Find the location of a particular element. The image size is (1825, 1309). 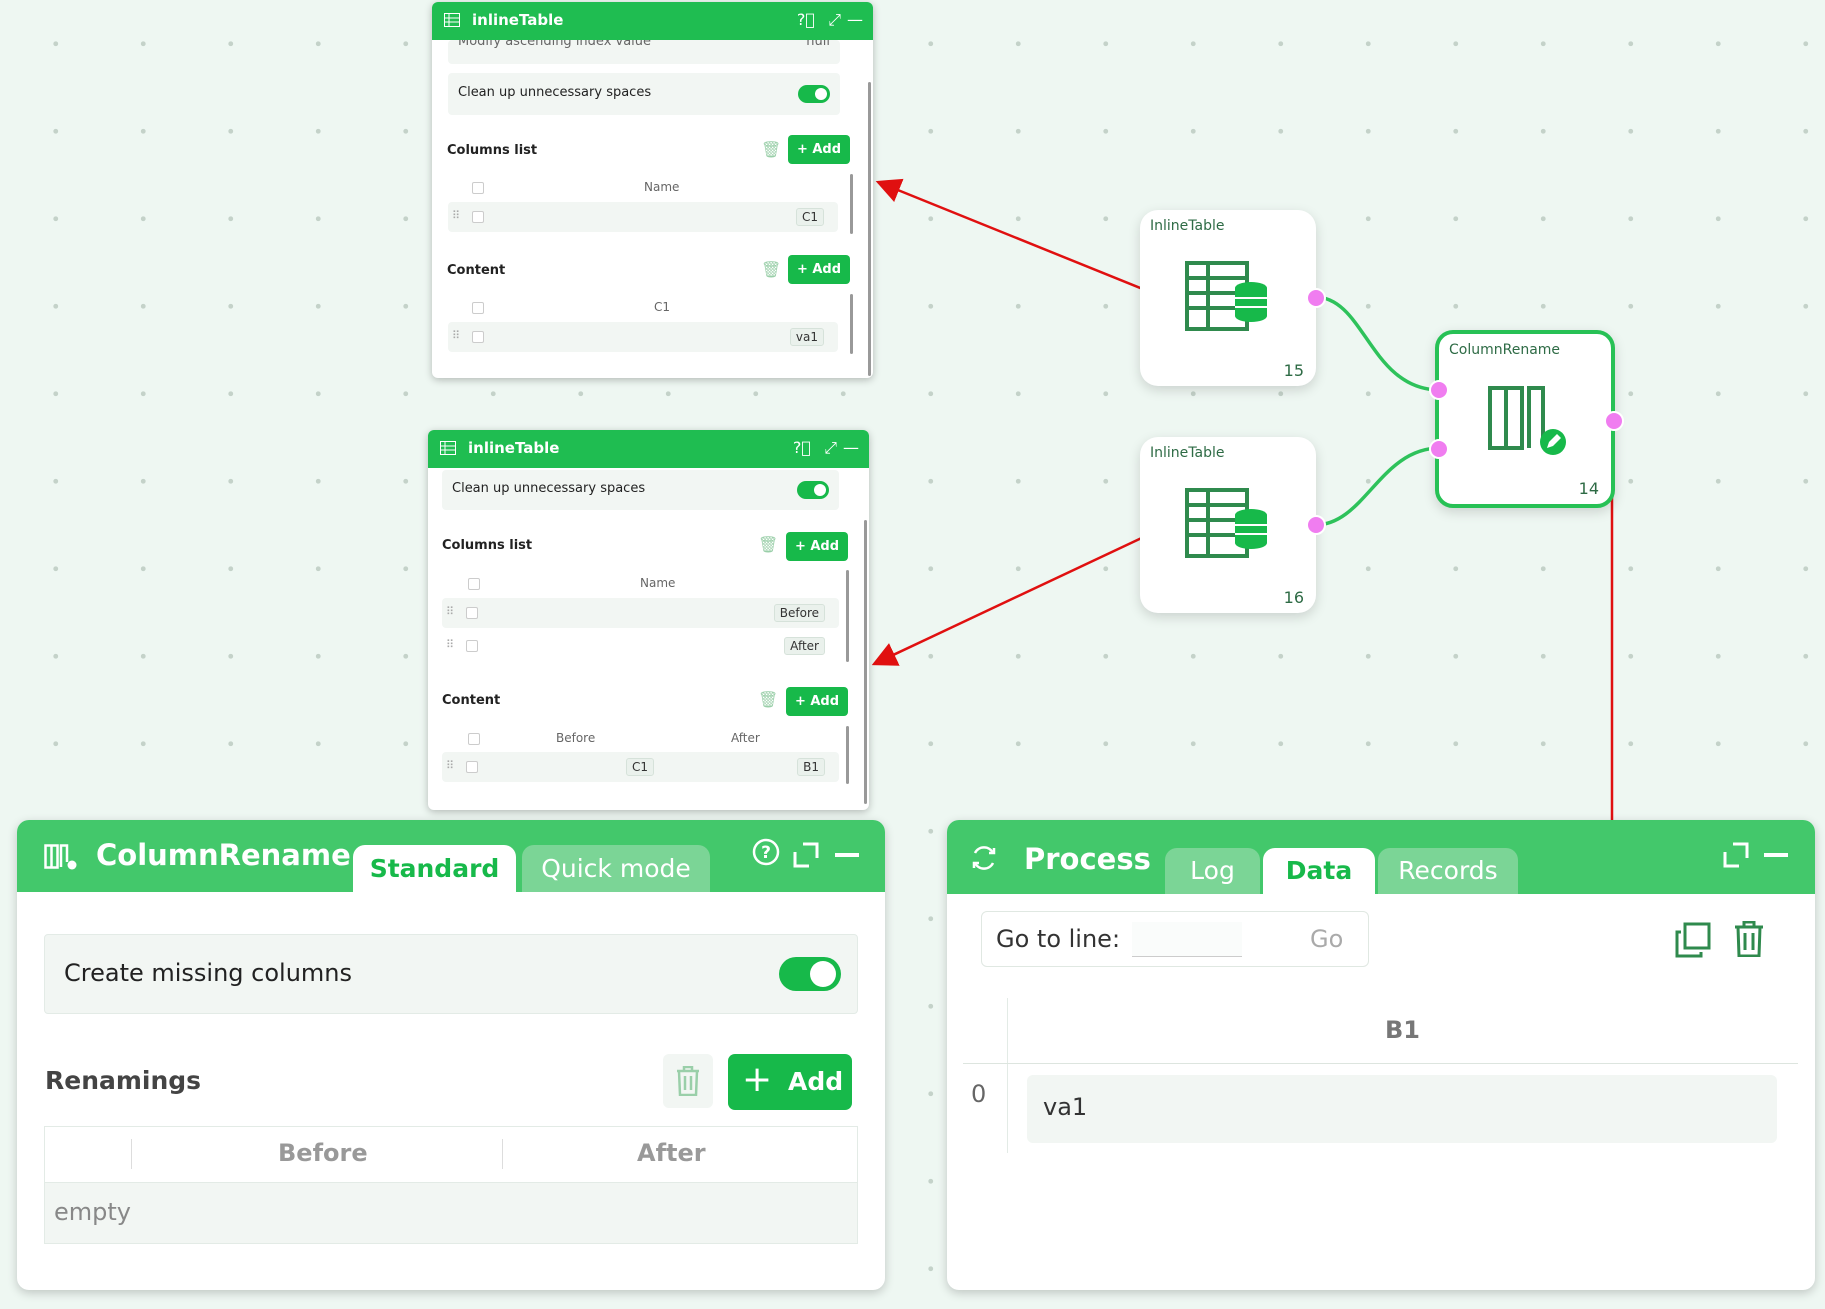

process-icon is located at coordinates (984, 858).